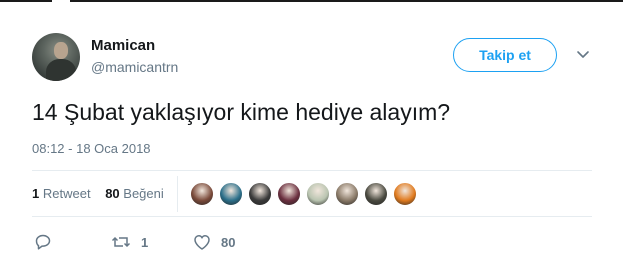  Describe the element at coordinates (312, 216) in the screenshot. I see `divider-bottom` at that location.